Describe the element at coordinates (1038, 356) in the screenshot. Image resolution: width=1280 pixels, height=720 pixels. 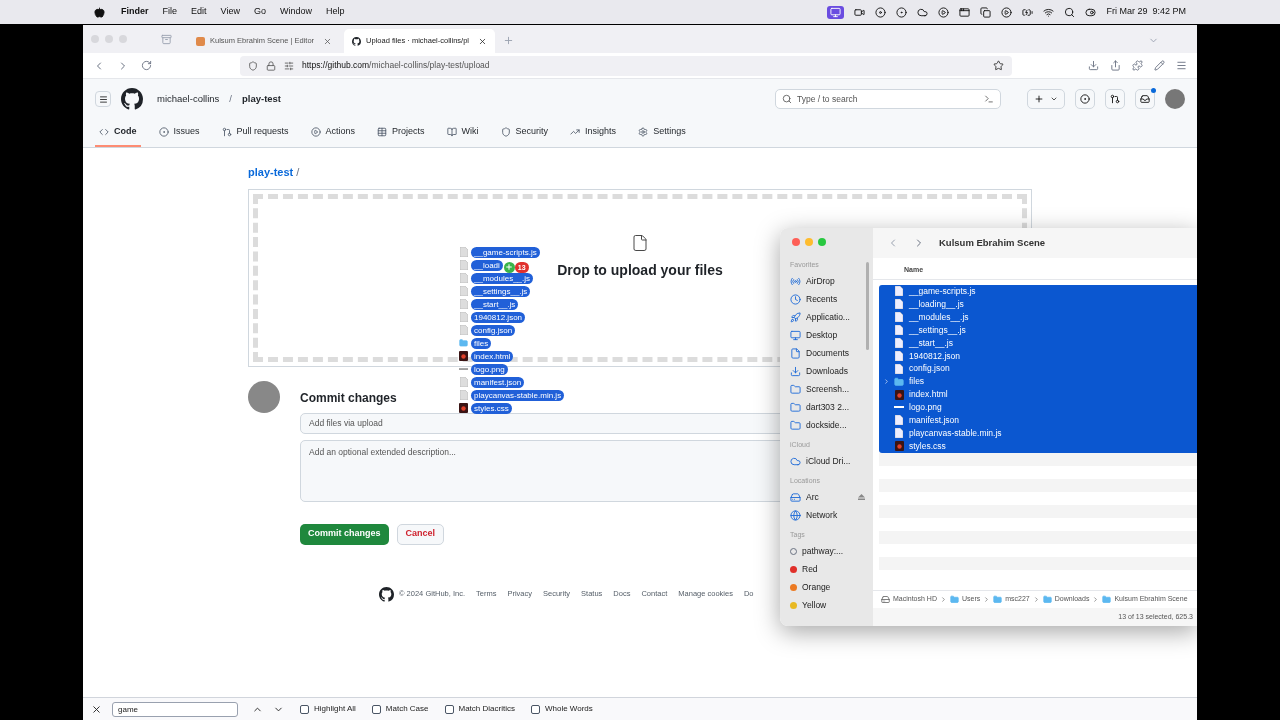
I see `file-row: 1940812.json` at that location.